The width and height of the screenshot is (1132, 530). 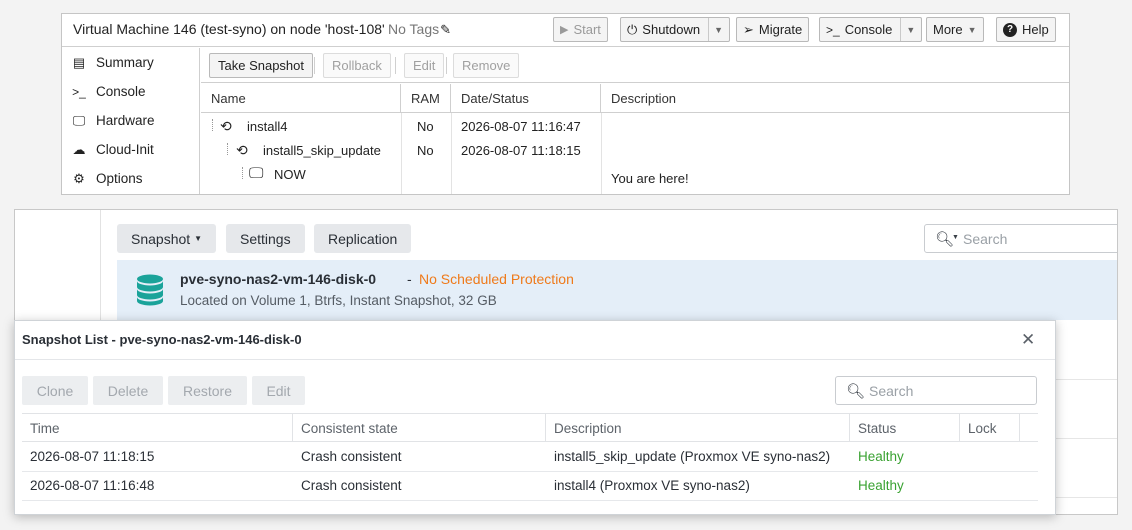 I want to click on book-icon: ▤, so click(x=79, y=62).